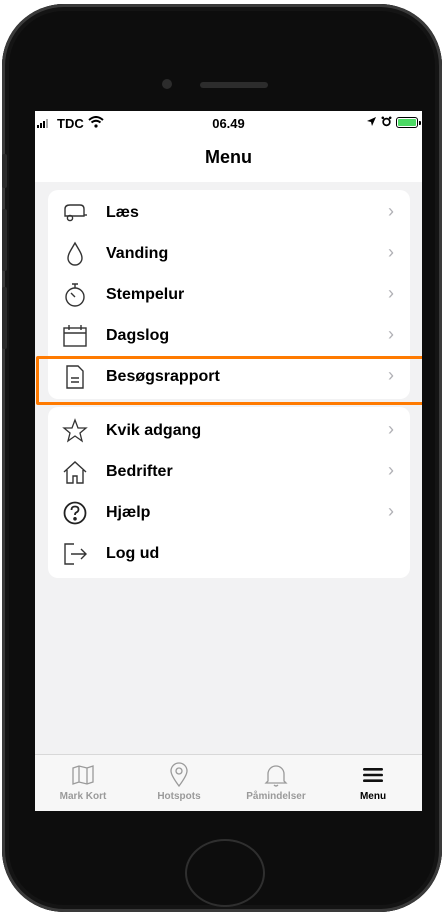 The height and width of the screenshot is (917, 446). Describe the element at coordinates (229, 512) in the screenshot. I see `menu-item-hjaelp: Hjælp ›` at that location.